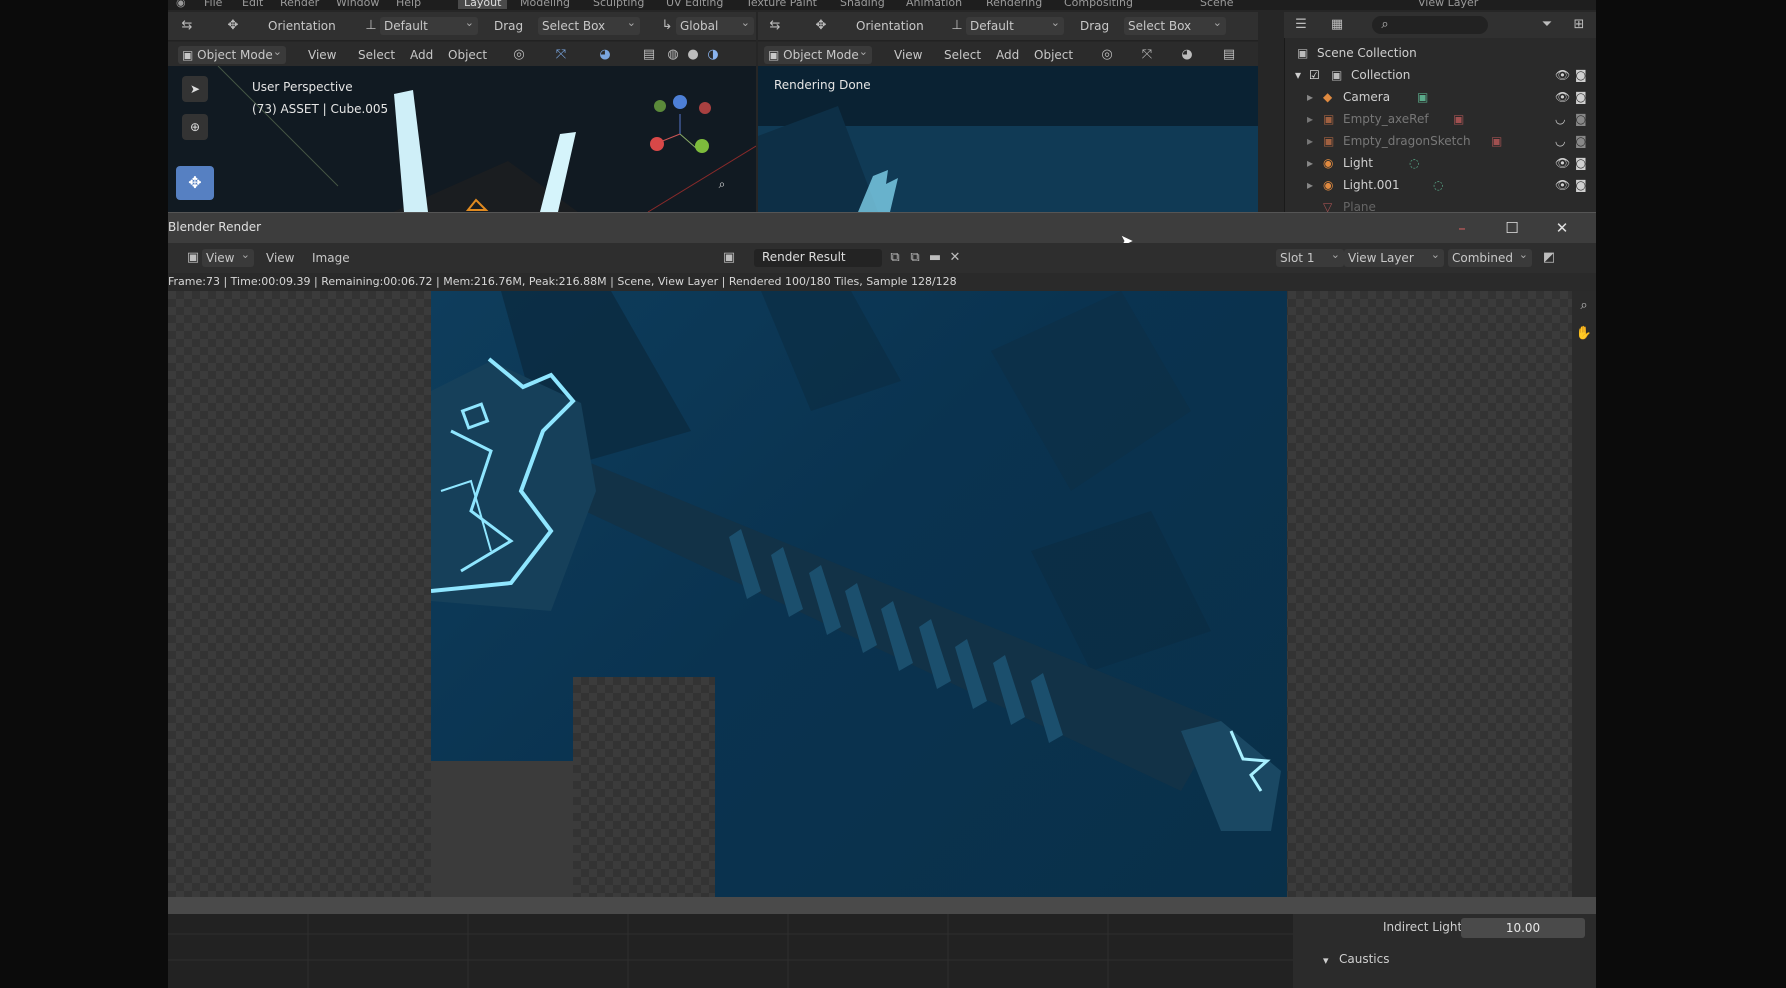  I want to click on rendered-shading-icon: ◑, so click(713, 55).